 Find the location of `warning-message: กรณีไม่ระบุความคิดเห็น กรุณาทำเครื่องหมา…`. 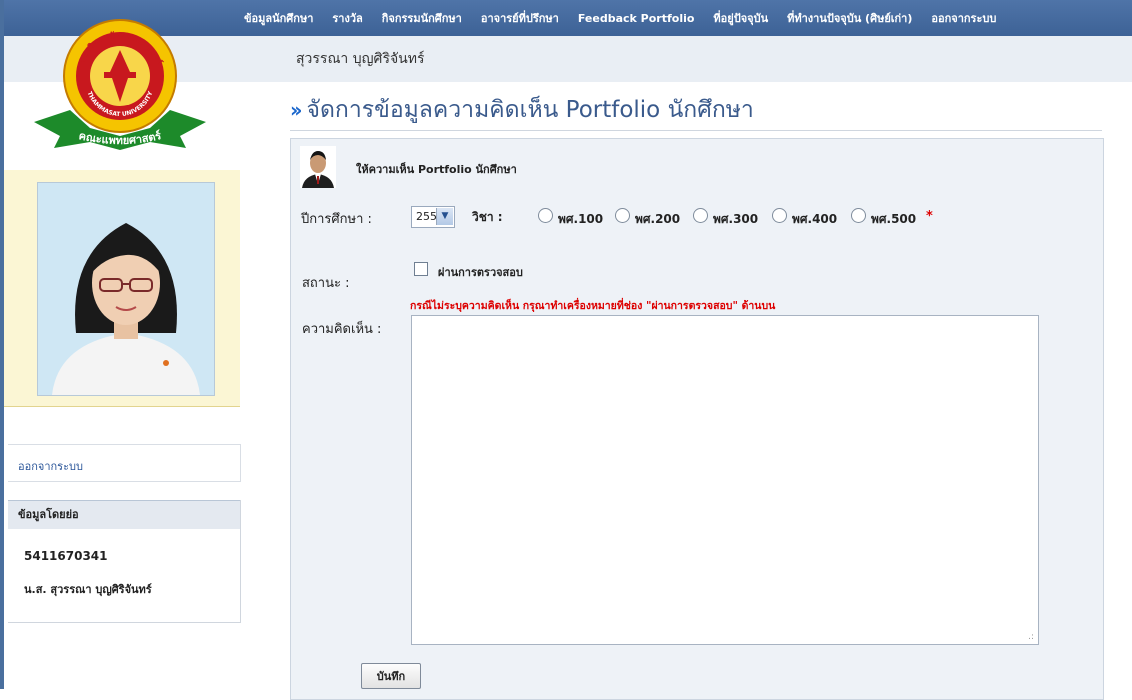

warning-message: กรณีไม่ระบุความคิดเห็น กรุณาทำเครื่องหมา… is located at coordinates (593, 306).